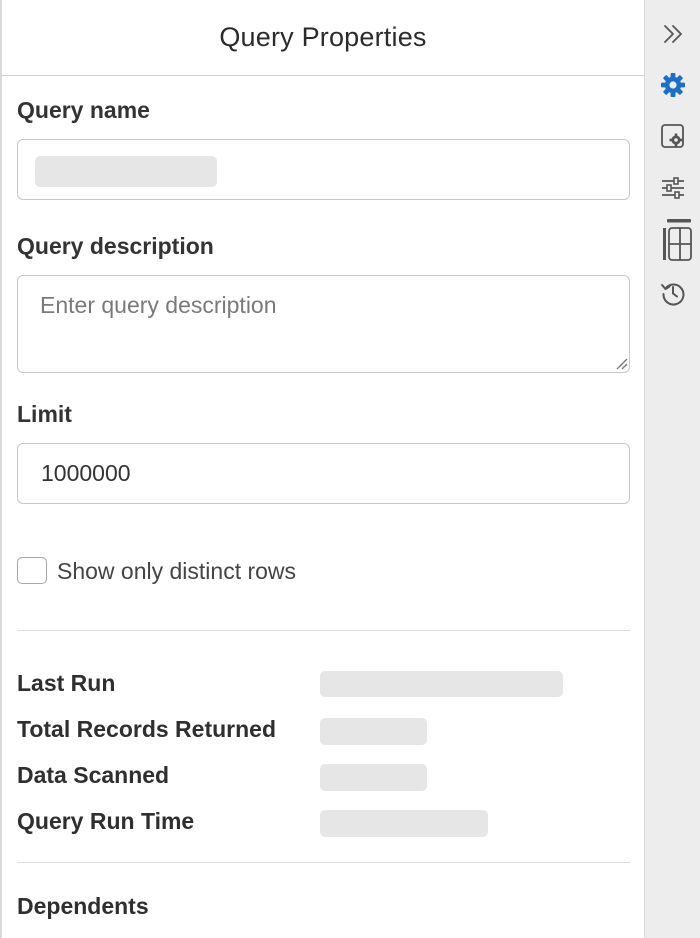  What do you see at coordinates (621, 363) in the screenshot?
I see `resize-grip-icon` at bounding box center [621, 363].